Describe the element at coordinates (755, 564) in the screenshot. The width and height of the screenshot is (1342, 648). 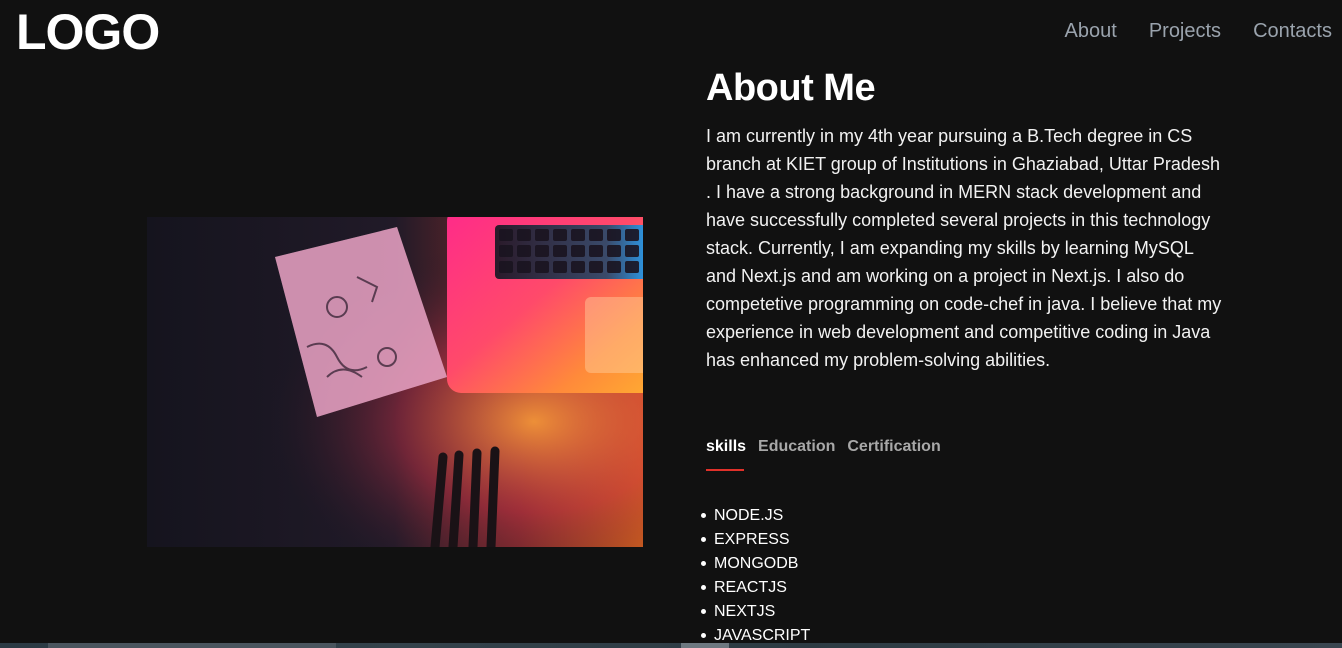
I see `list-item: MONGODB` at that location.